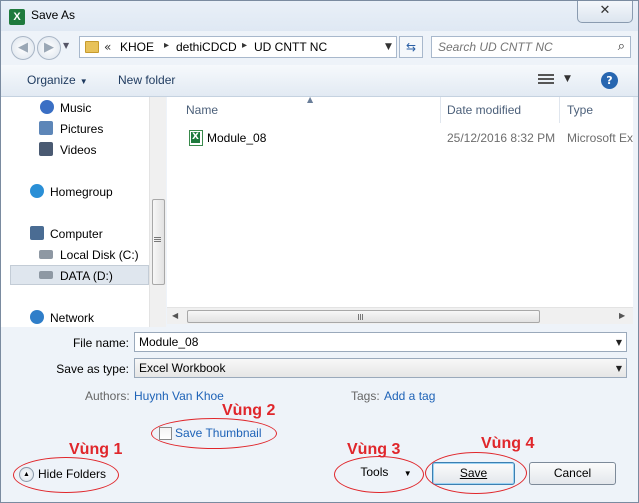 The height and width of the screenshot is (503, 639). What do you see at coordinates (99, 255) in the screenshot?
I see `nav-item-label: Local Disk (C:)` at bounding box center [99, 255].